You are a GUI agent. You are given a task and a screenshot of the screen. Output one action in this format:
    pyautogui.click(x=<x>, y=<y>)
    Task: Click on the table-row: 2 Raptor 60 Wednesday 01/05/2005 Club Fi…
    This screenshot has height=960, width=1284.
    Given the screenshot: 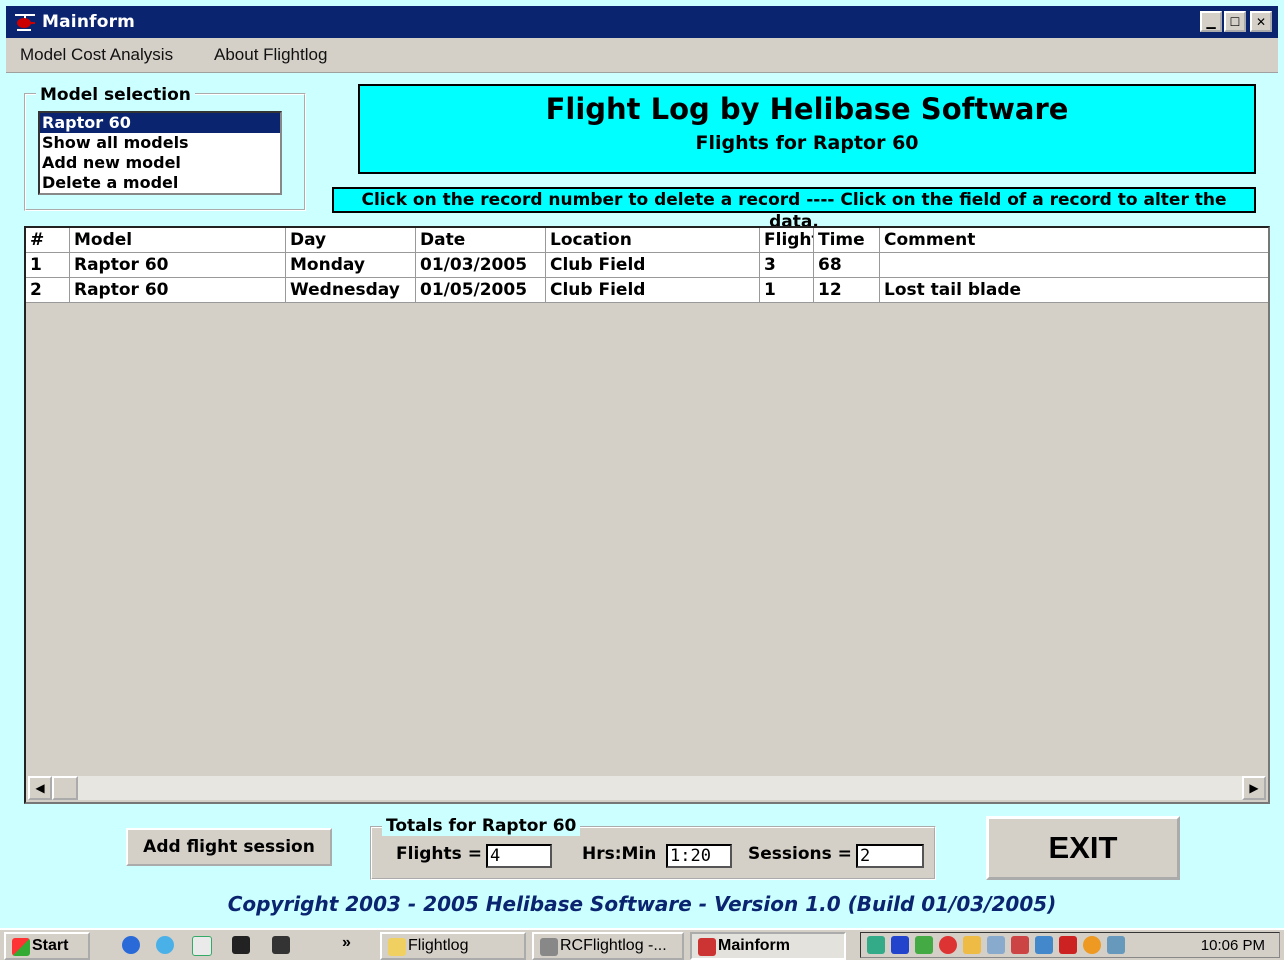 What is the action you would take?
    pyautogui.click(x=647, y=290)
    